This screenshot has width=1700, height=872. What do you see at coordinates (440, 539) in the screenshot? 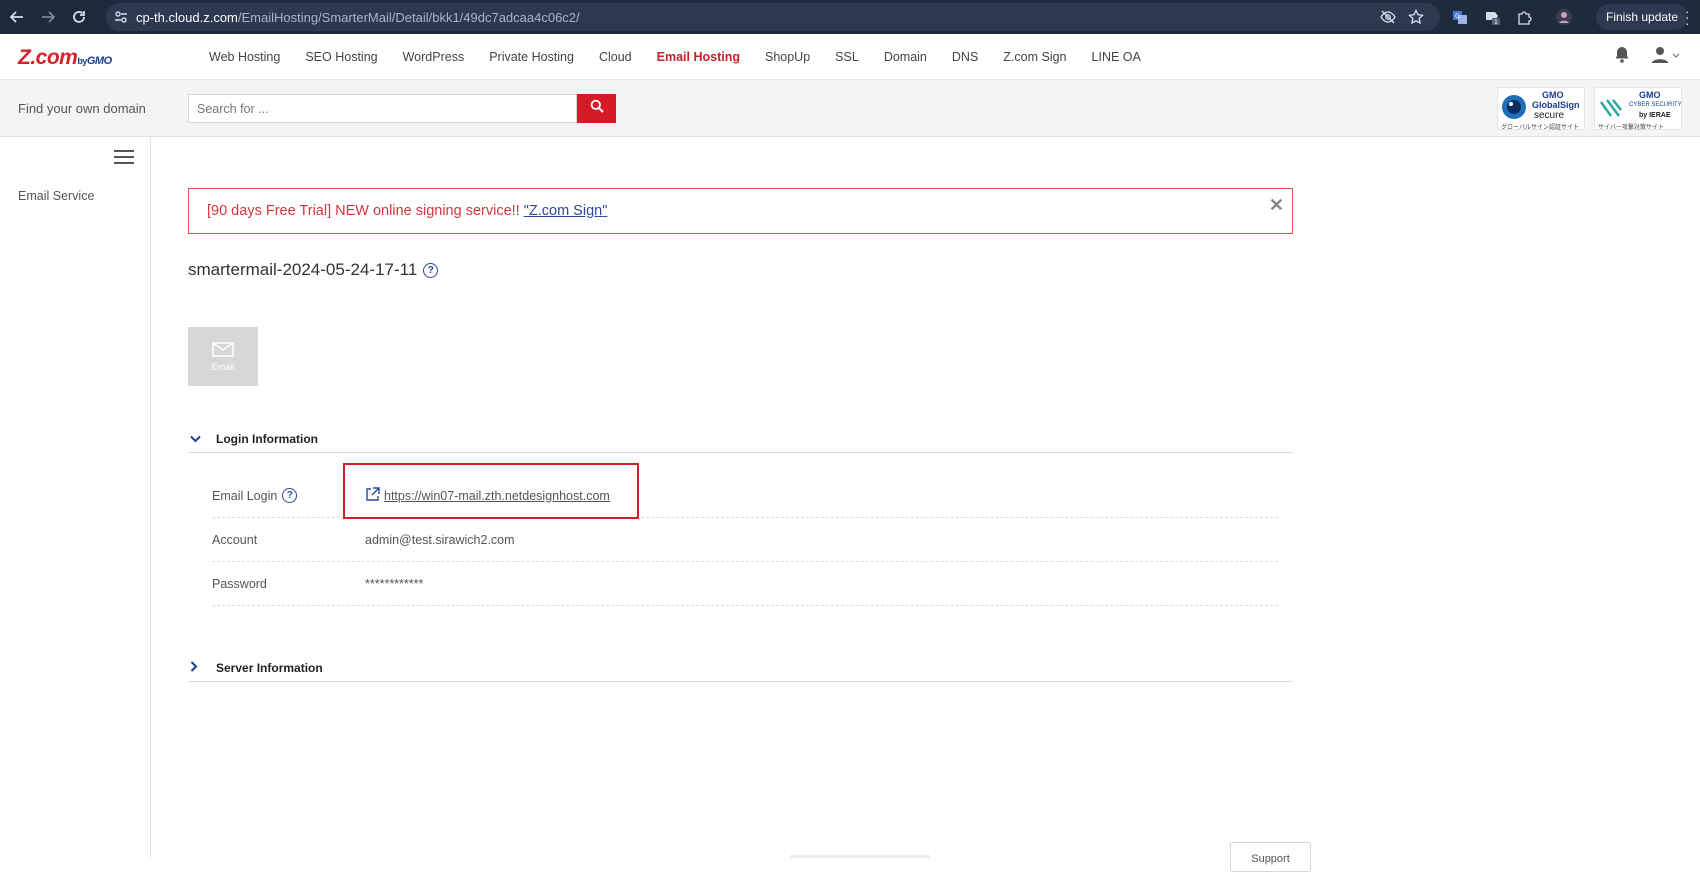
I see `account-value: admin@test.sirawich2.com` at bounding box center [440, 539].